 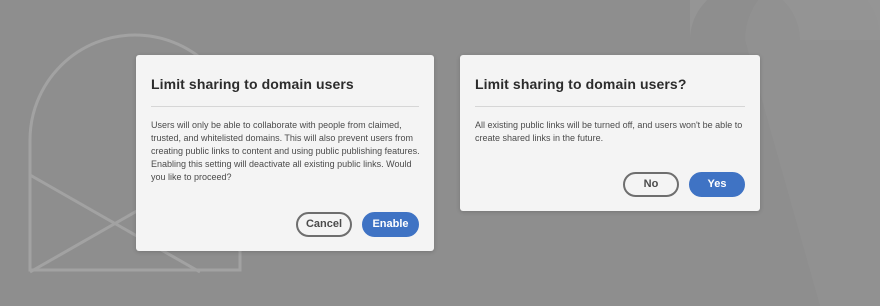 What do you see at coordinates (581, 84) in the screenshot?
I see `dialog-title: Limit sharing to domain users?` at bounding box center [581, 84].